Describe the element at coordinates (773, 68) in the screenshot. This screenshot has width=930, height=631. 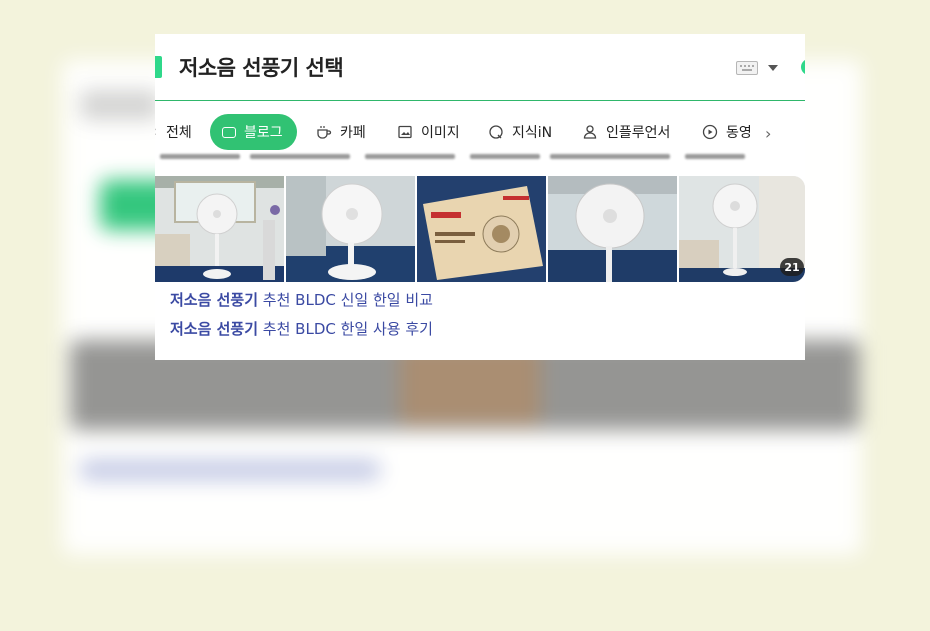
I see `dropdown-caret-icon` at that location.